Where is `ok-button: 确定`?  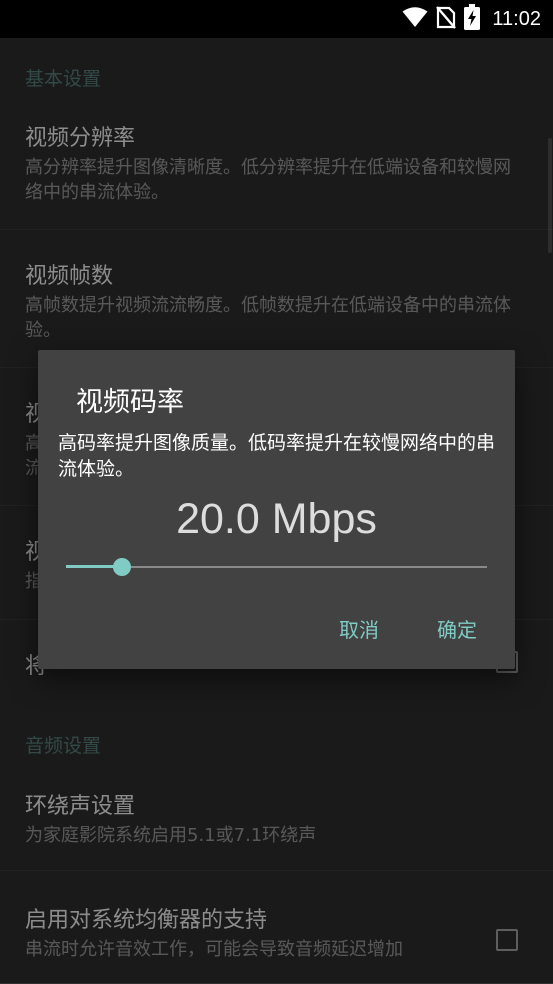
ok-button: 确定 is located at coordinates (457, 628).